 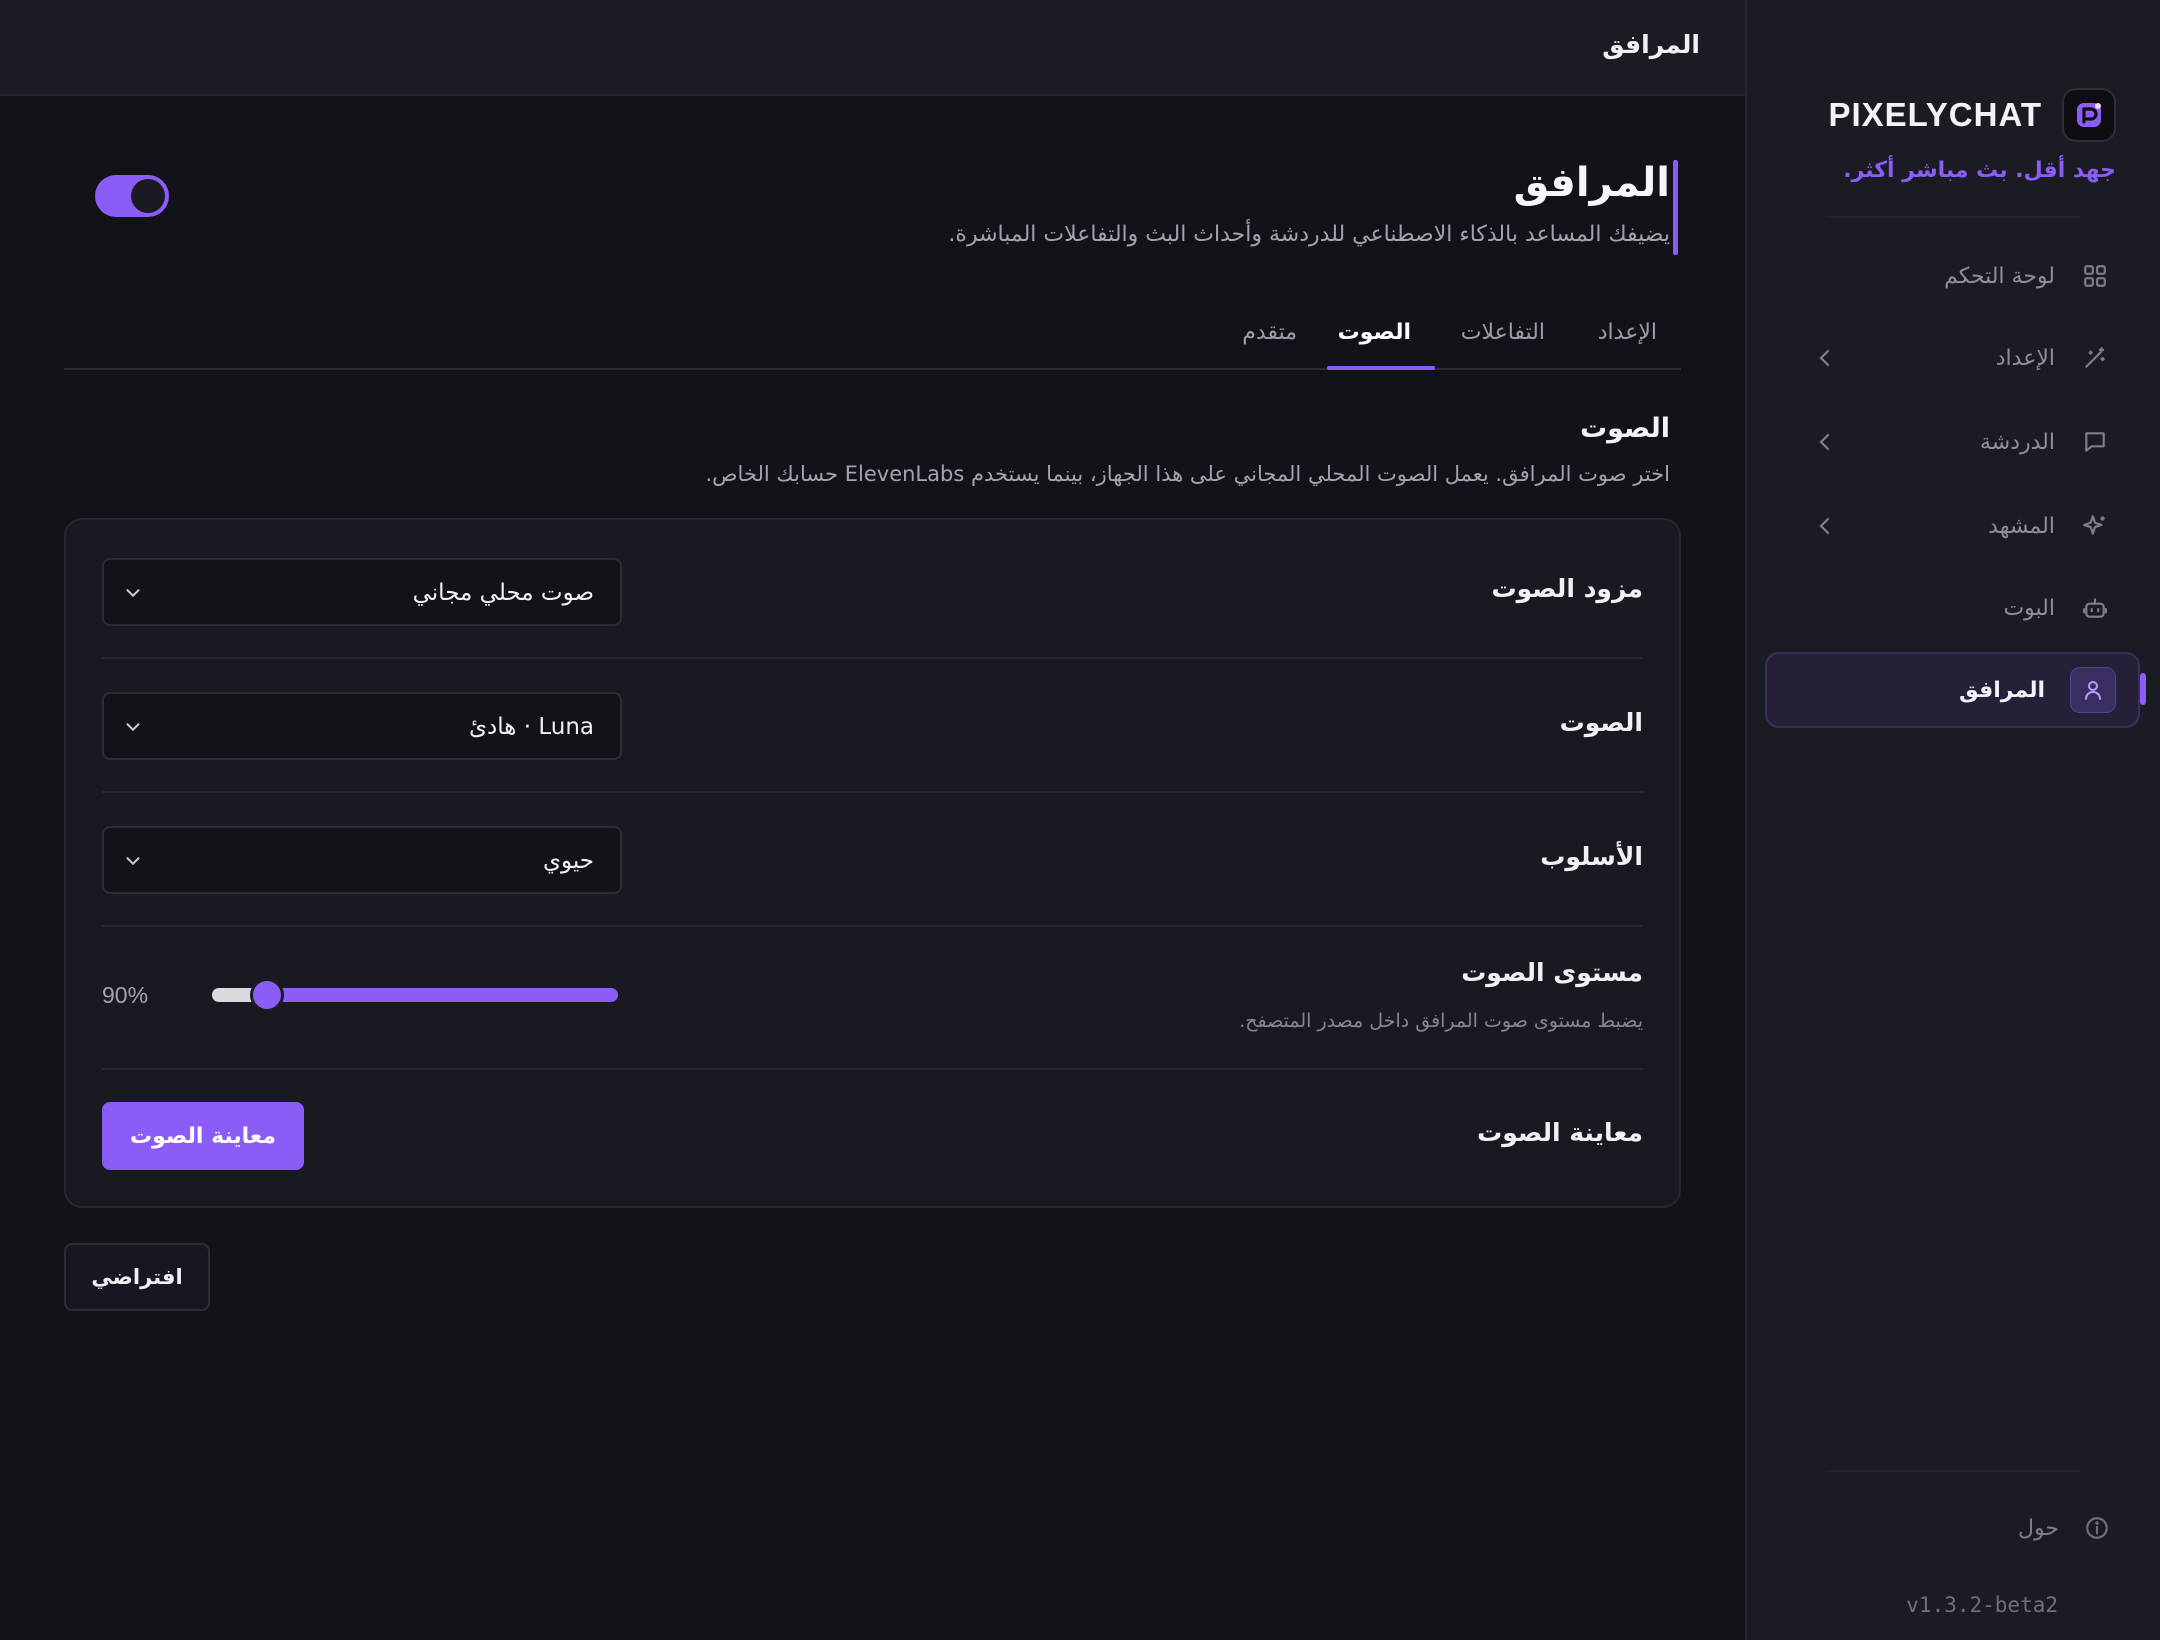 I want to click on provider-label: مزود الصوت, so click(x=1567, y=588).